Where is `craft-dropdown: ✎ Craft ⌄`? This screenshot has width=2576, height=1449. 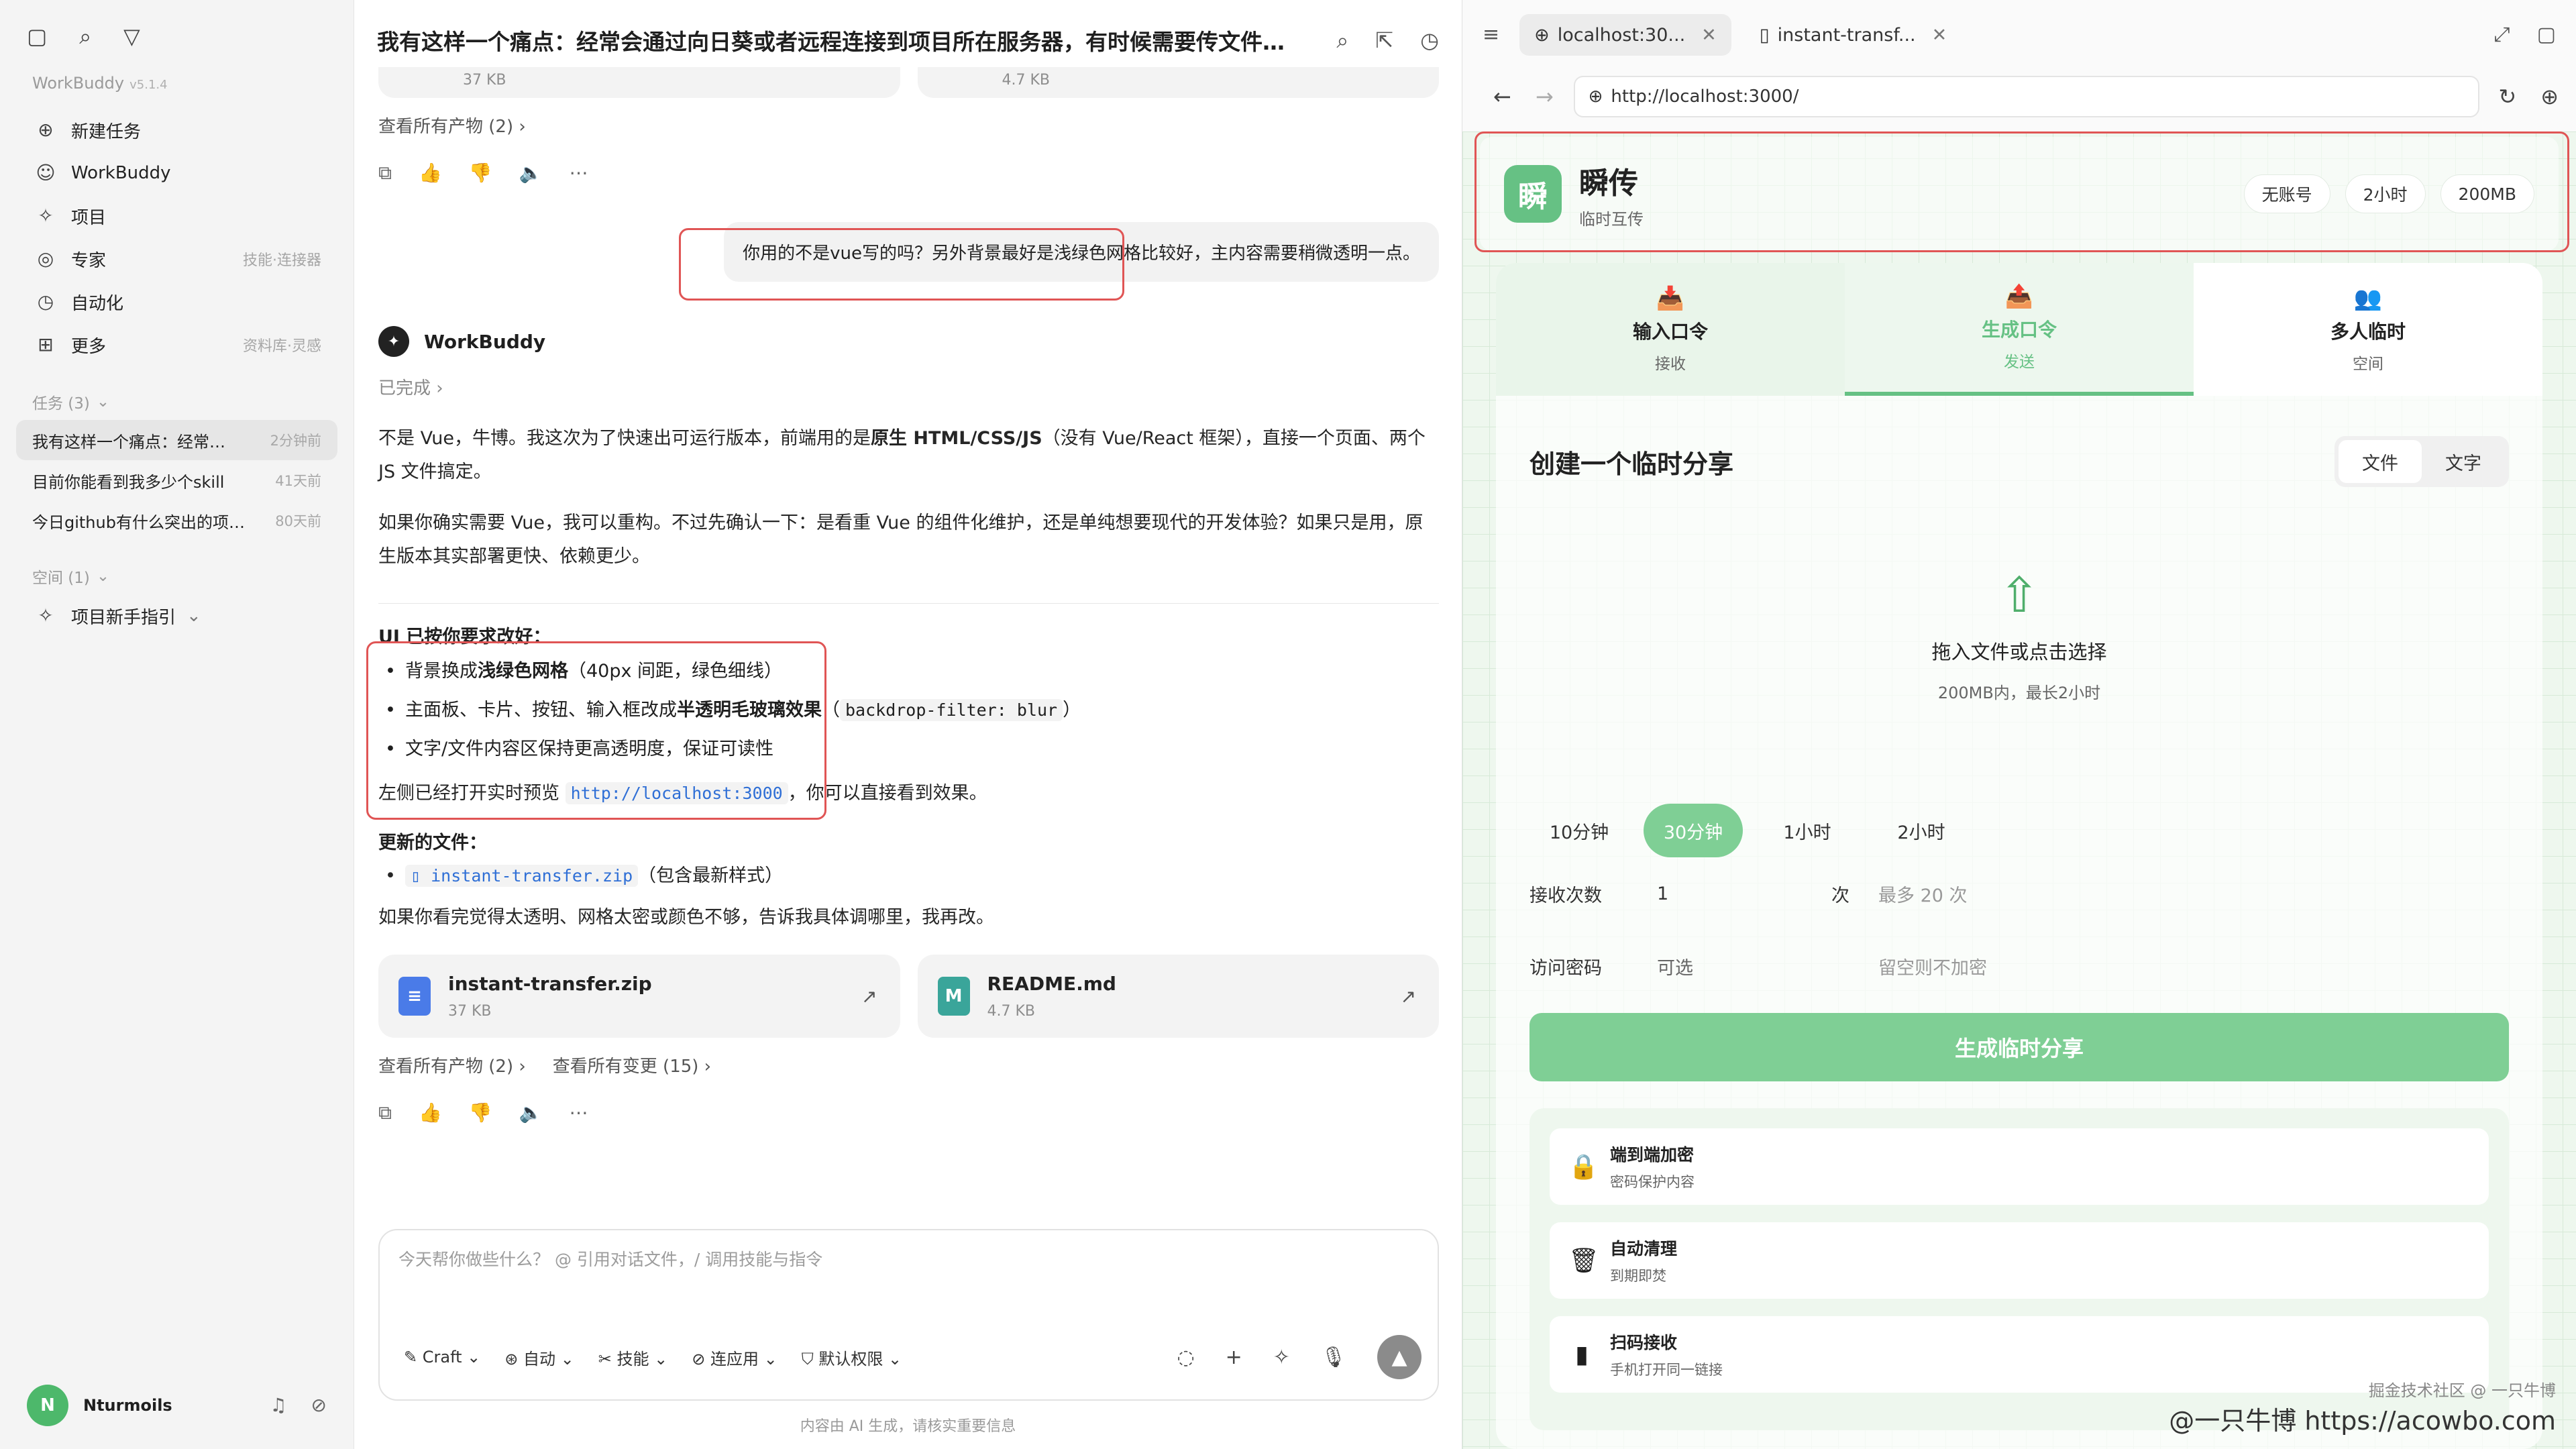
craft-dropdown: ✎ Craft ⌄ is located at coordinates (442, 1357).